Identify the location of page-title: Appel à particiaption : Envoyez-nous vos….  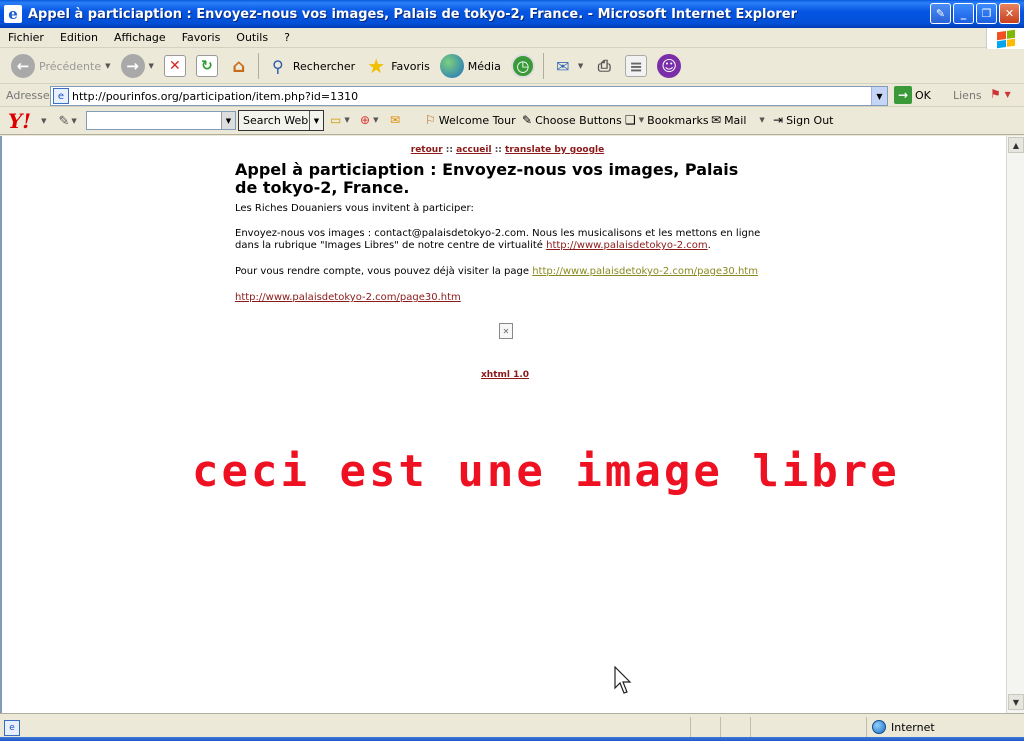
(487, 178).